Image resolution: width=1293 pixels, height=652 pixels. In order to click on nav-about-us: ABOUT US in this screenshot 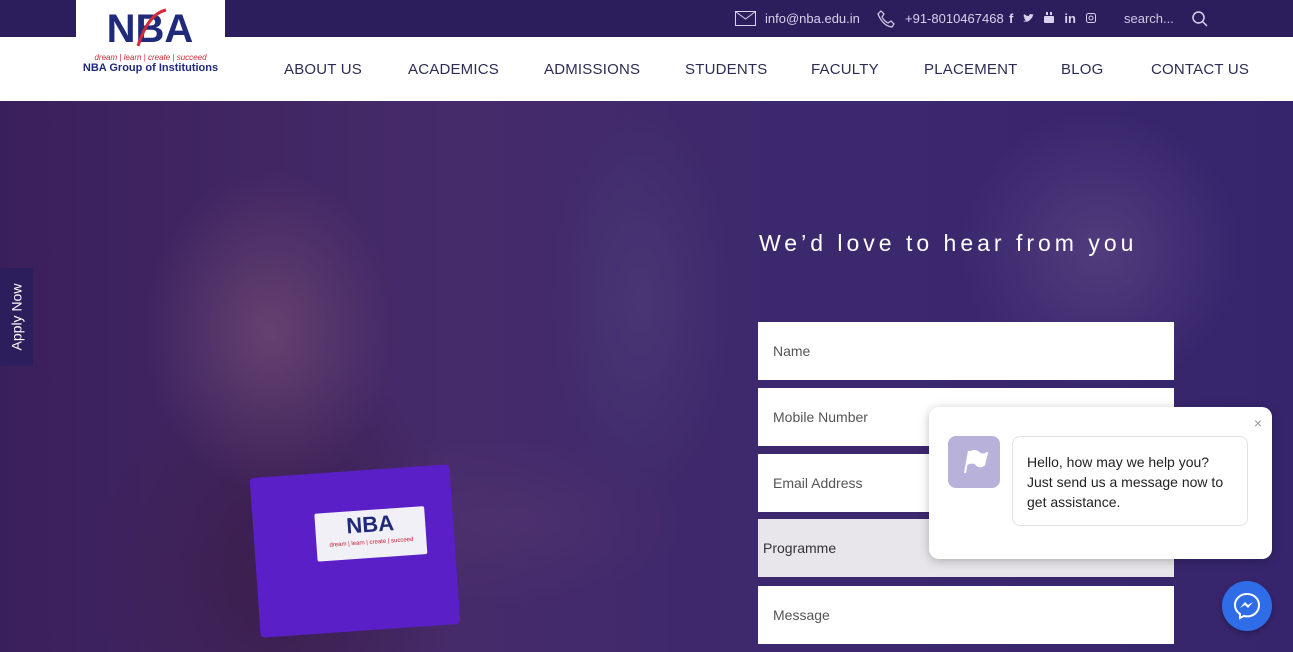, I will do `click(323, 69)`.